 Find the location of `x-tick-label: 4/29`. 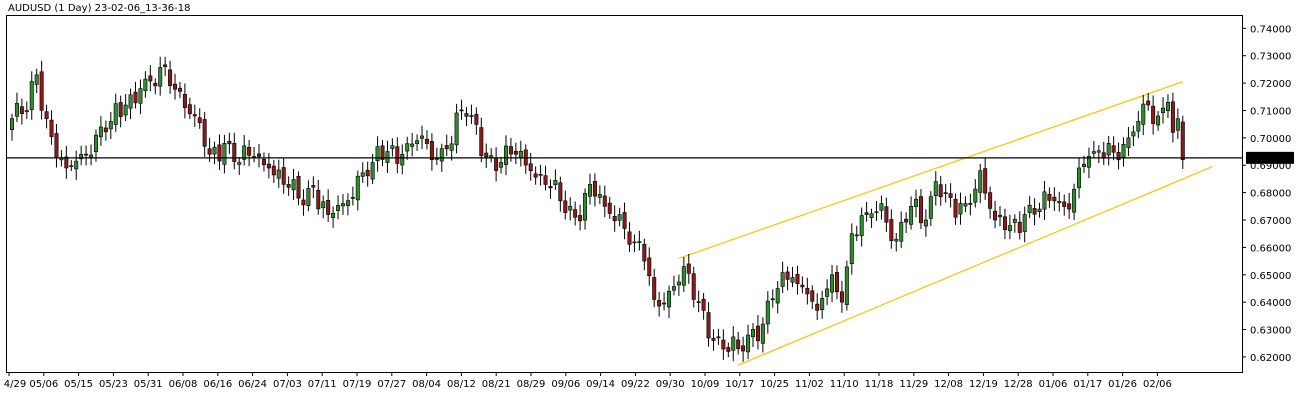

x-tick-label: 4/29 is located at coordinates (15, 384).